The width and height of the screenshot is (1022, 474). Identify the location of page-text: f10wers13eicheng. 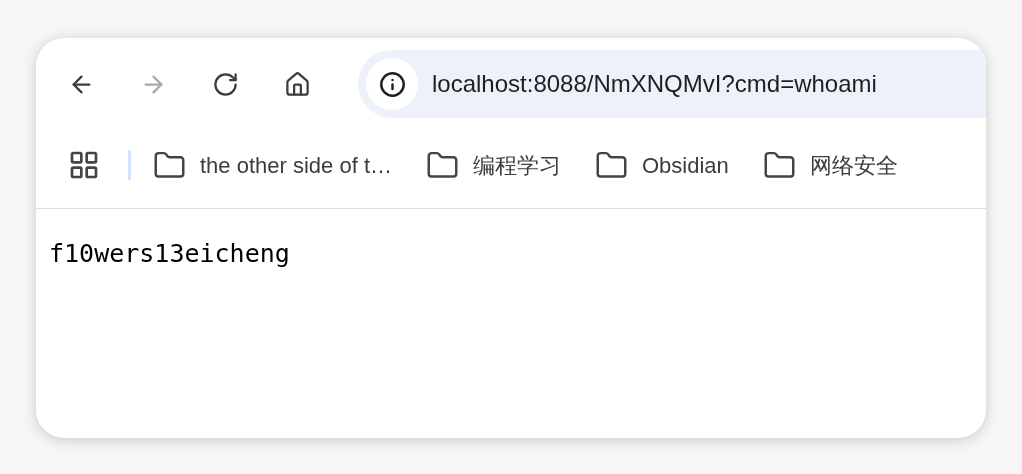
(169, 253).